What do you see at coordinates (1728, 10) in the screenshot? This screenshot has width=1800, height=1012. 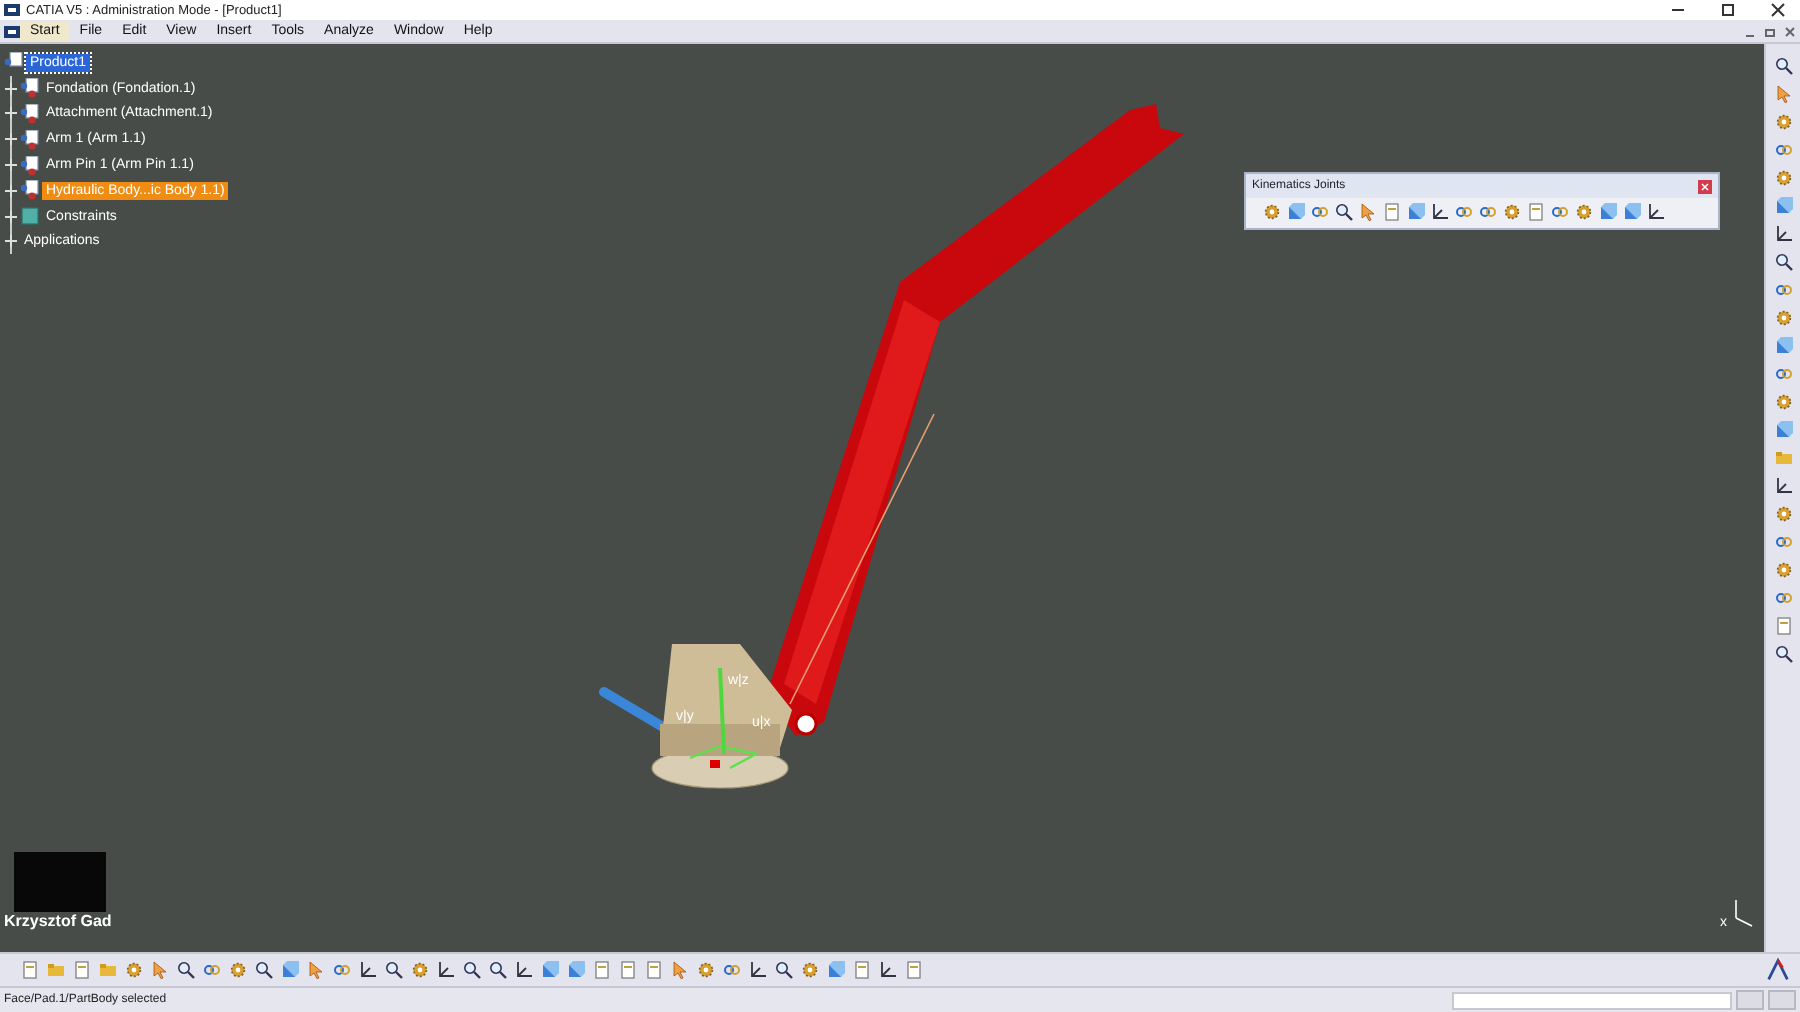 I see `maximize-icon` at bounding box center [1728, 10].